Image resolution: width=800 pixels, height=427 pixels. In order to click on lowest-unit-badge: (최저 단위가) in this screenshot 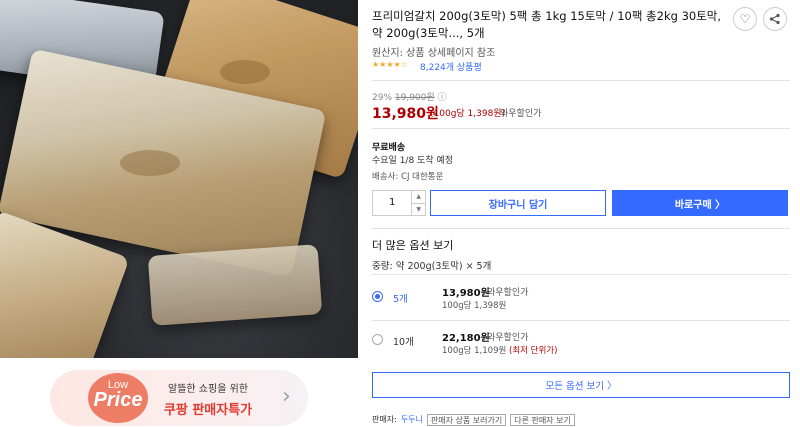, I will do `click(533, 351)`.